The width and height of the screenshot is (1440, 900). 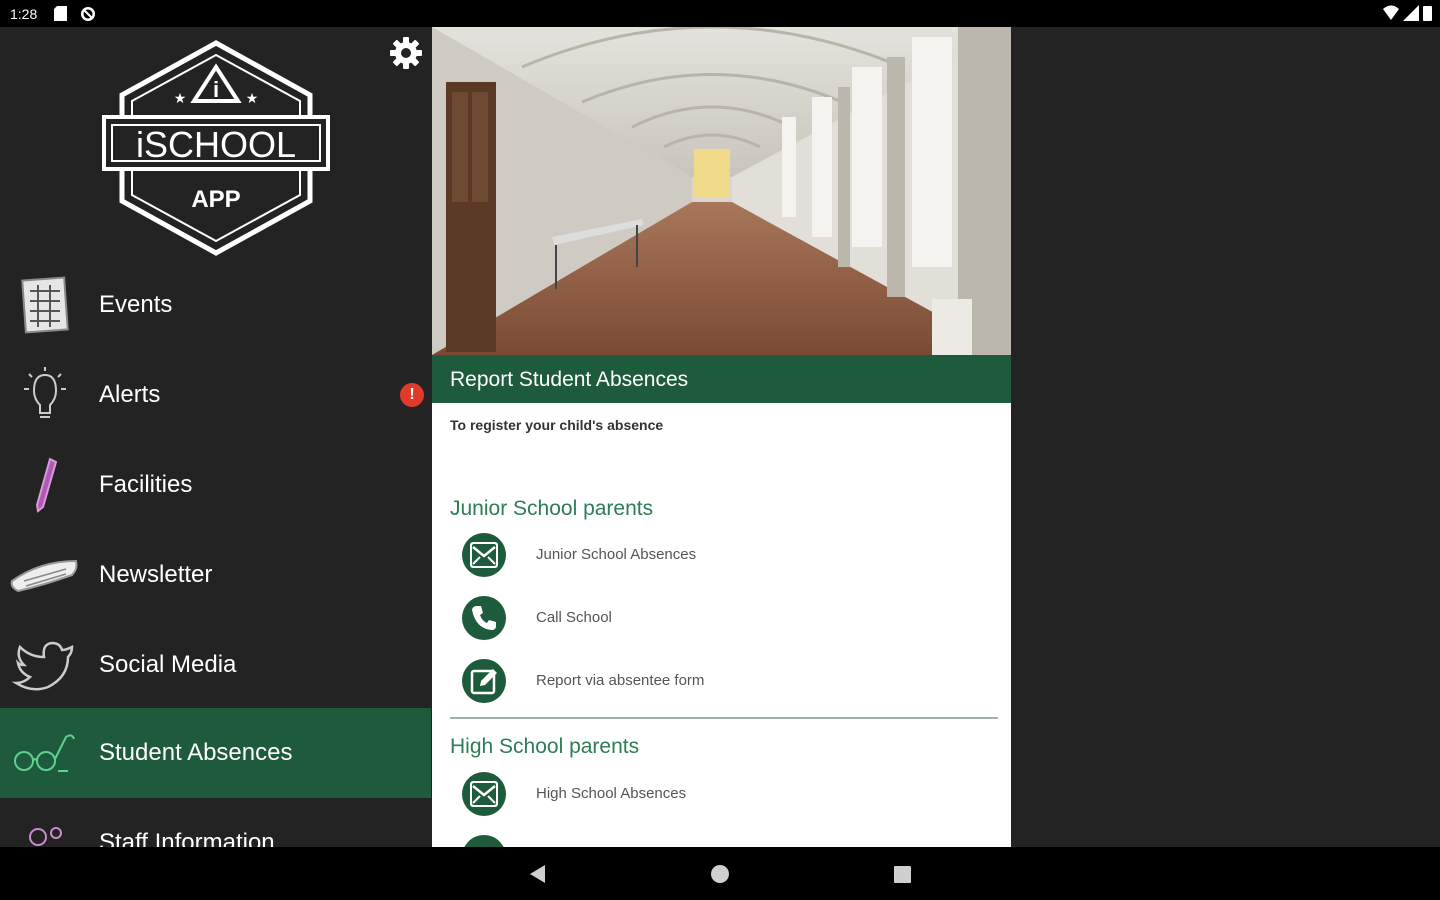 I want to click on recents-icon, so click(x=902, y=874).